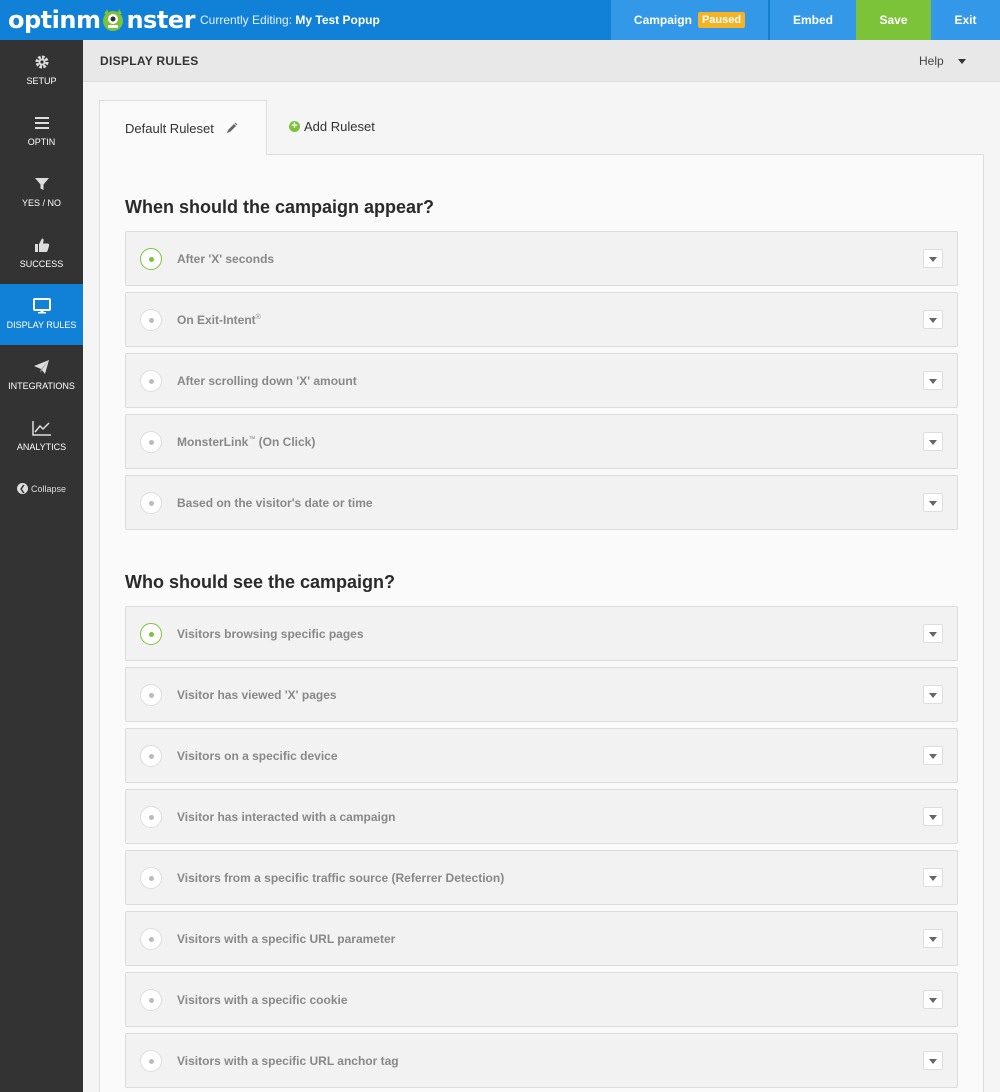 This screenshot has width=1000, height=1092. Describe the element at coordinates (541, 1060) in the screenshot. I see `rule-url-anchor: Visitors with a specific URL anchor tag` at that location.